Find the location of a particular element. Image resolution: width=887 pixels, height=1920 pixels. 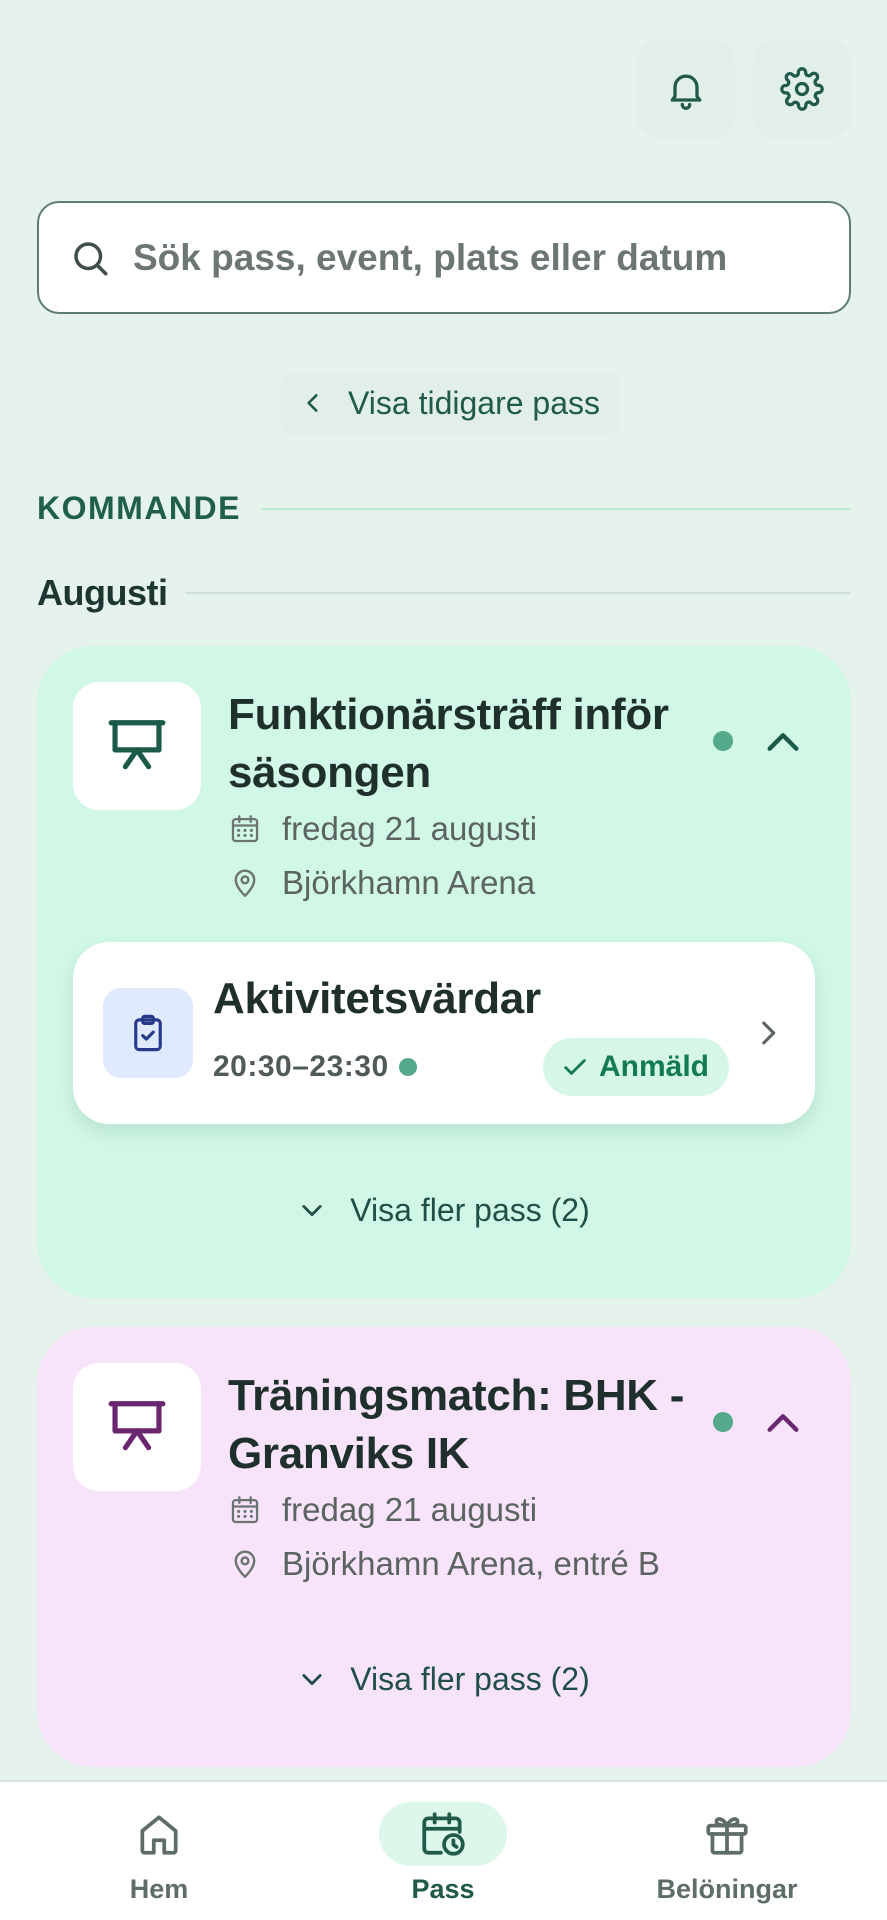

nav-label-pass: Pass is located at coordinates (443, 1889).